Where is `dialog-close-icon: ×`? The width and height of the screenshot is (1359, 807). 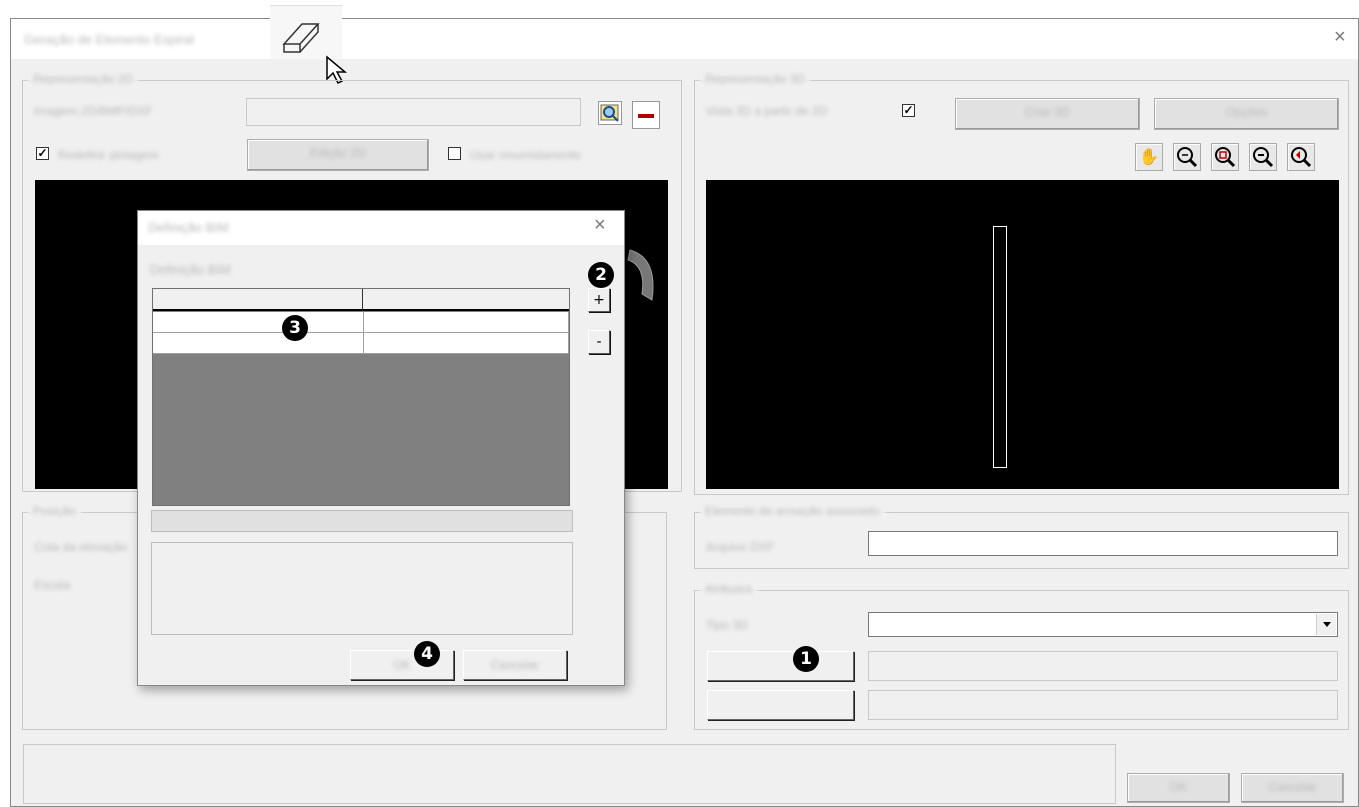
dialog-close-icon: × is located at coordinates (600, 225).